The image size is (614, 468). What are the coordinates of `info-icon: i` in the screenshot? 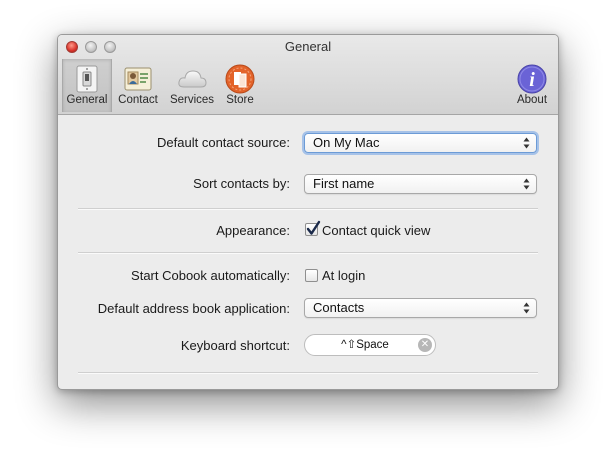 It's located at (532, 79).